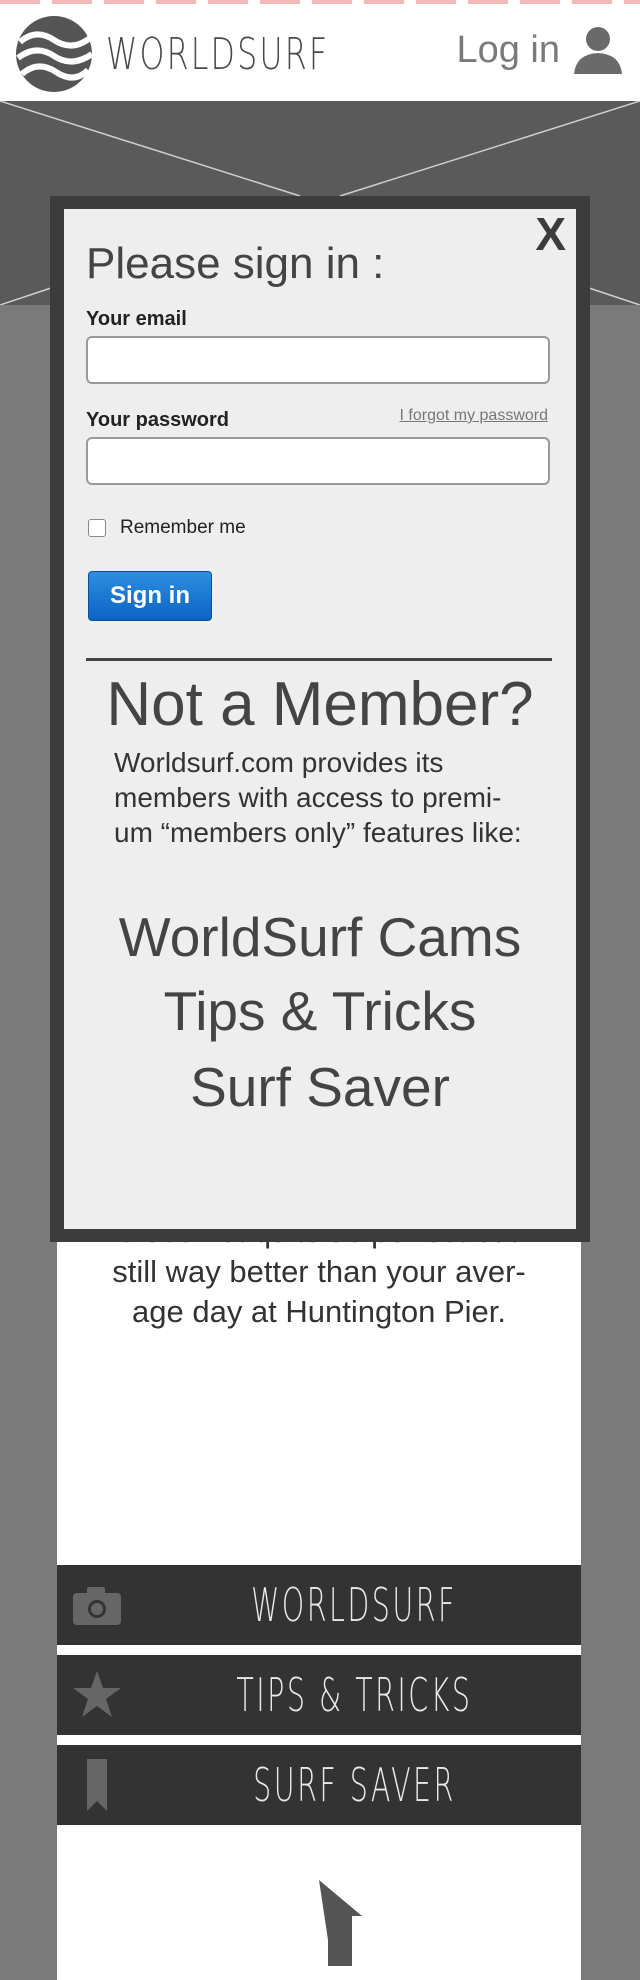  Describe the element at coordinates (218, 54) in the screenshot. I see `brand-name: WORLDSURF` at that location.